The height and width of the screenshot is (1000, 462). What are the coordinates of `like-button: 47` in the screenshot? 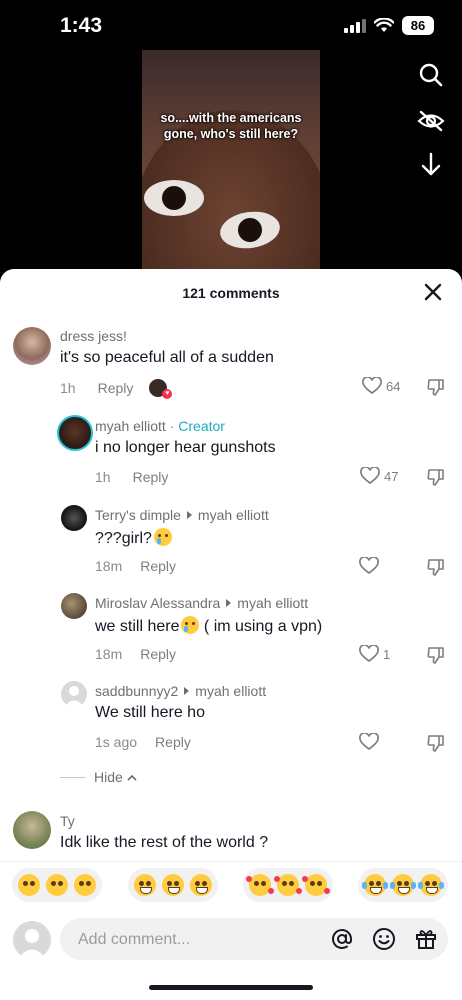 It's located at (379, 476).